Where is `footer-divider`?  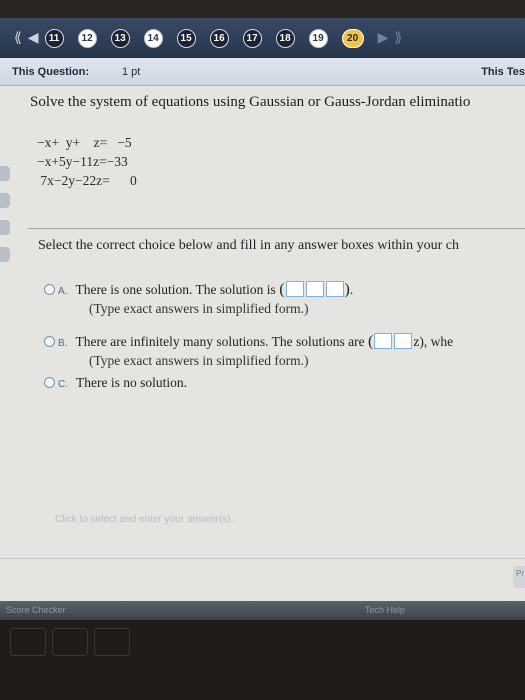 footer-divider is located at coordinates (262, 558).